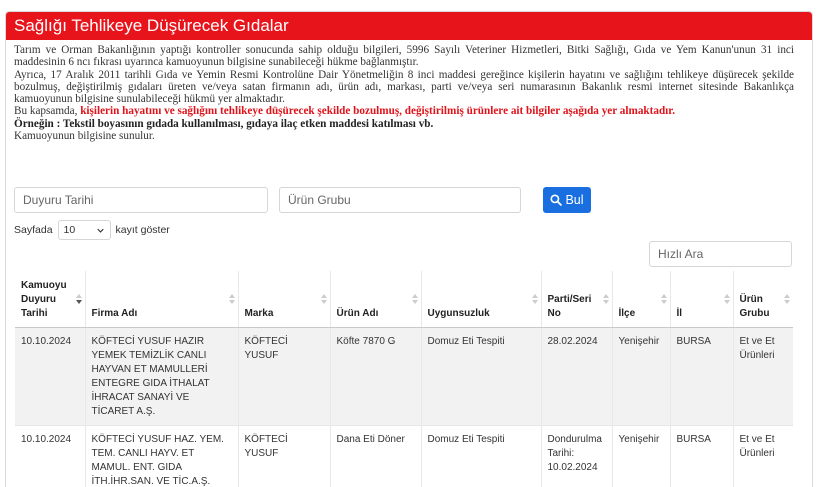  What do you see at coordinates (114, 313) in the screenshot?
I see `column-header-label: Firma Adı` at bounding box center [114, 313].